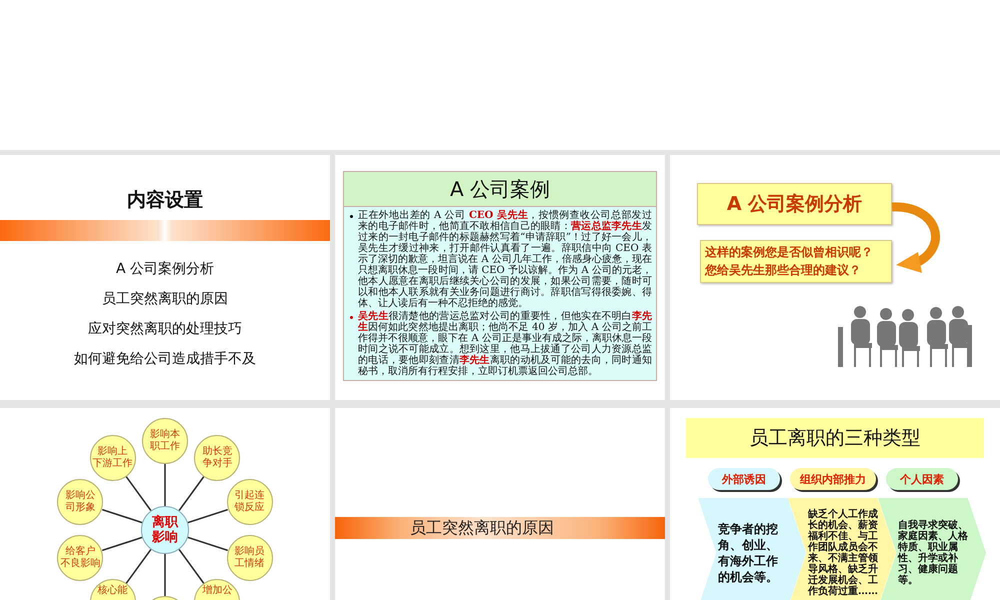  Describe the element at coordinates (113, 591) in the screenshot. I see `node-label: 核心能` at that location.